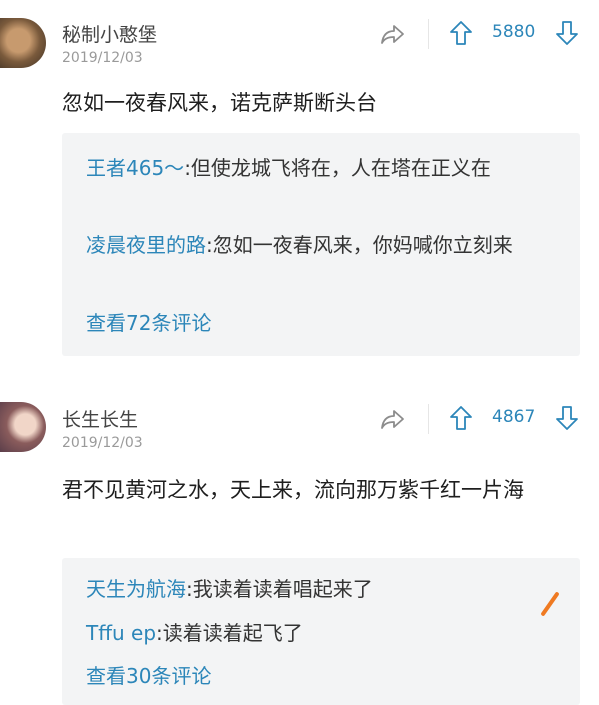 This screenshot has width=599, height=705. Describe the element at coordinates (109, 33) in the screenshot. I see `username: 秘制小憨堡` at that location.